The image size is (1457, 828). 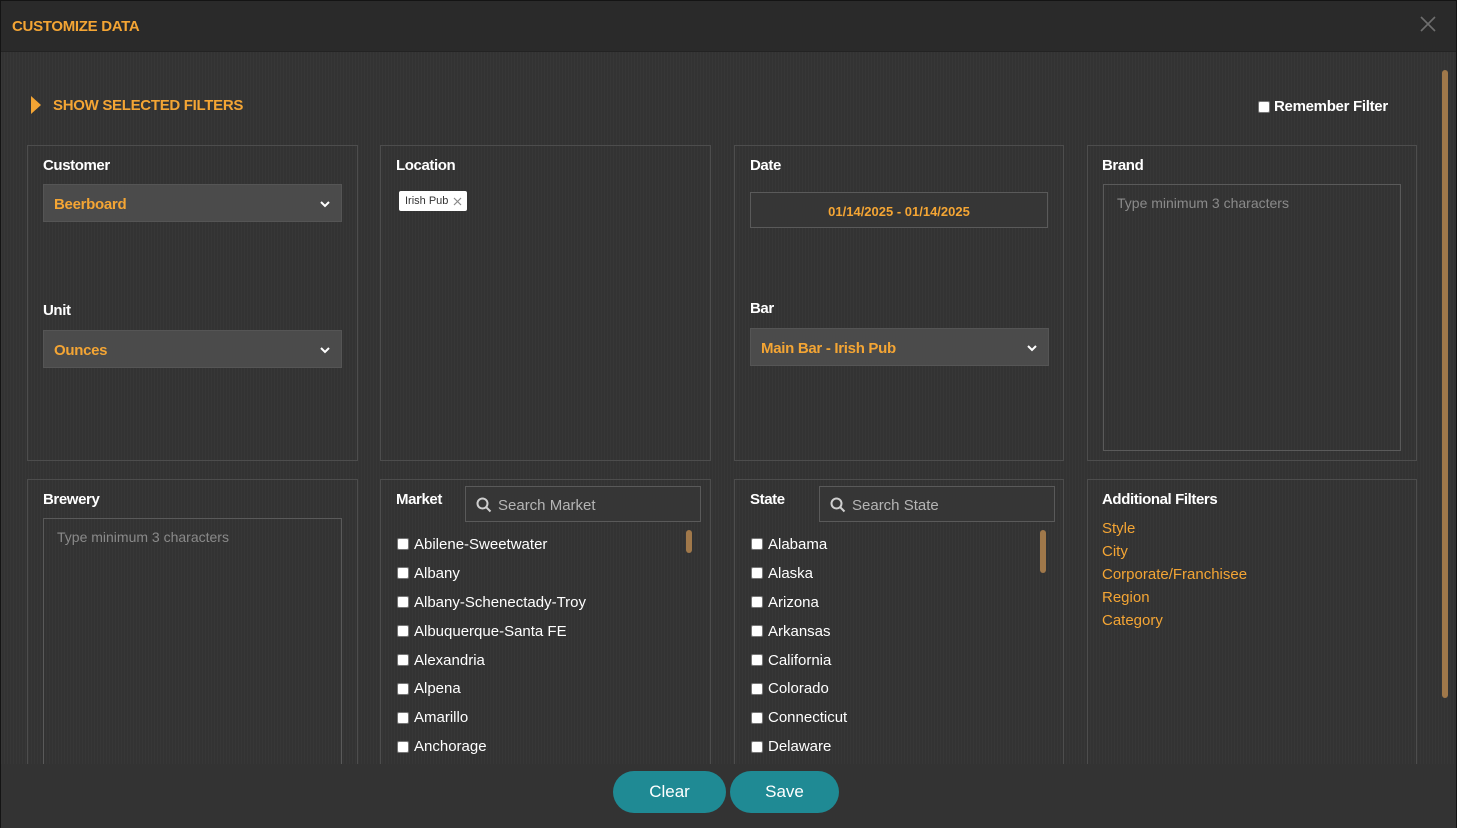 What do you see at coordinates (1428, 24) in the screenshot?
I see `close-icon` at bounding box center [1428, 24].